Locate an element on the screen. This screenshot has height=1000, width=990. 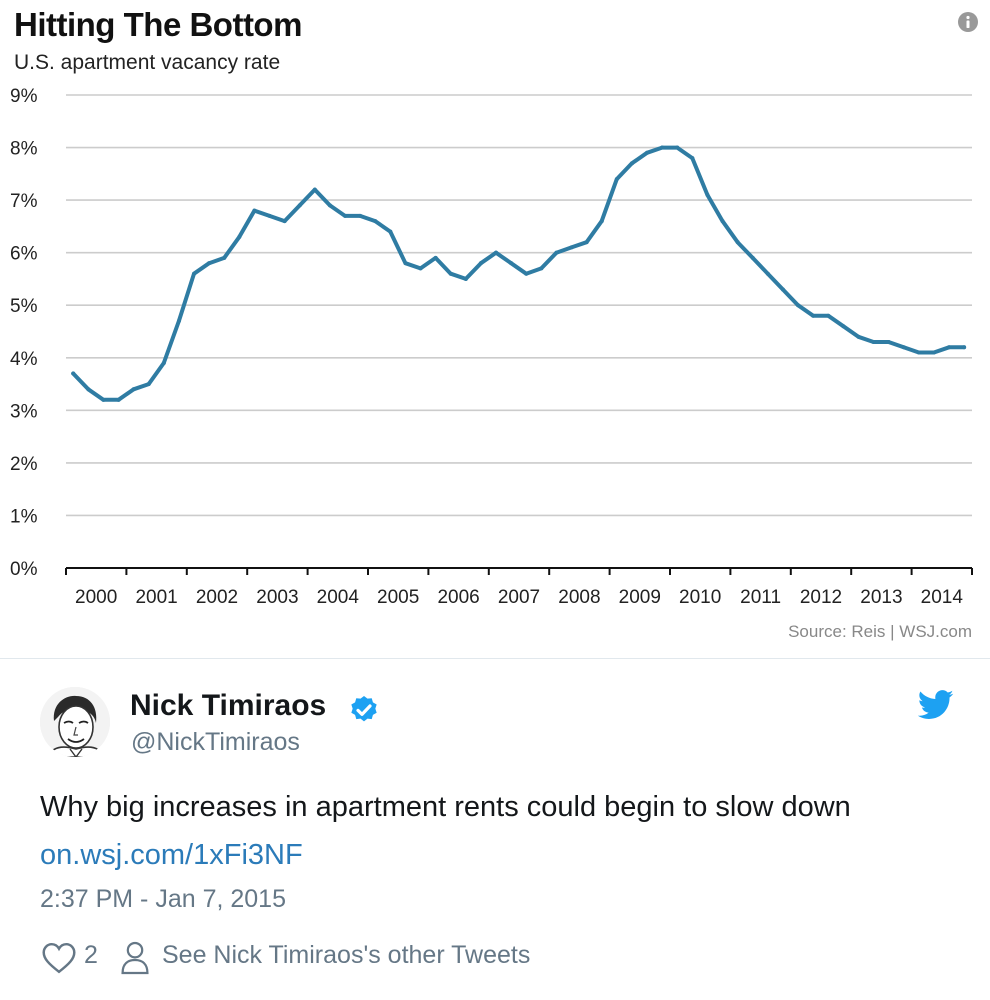
verified-badge-icon is located at coordinates (364, 709).